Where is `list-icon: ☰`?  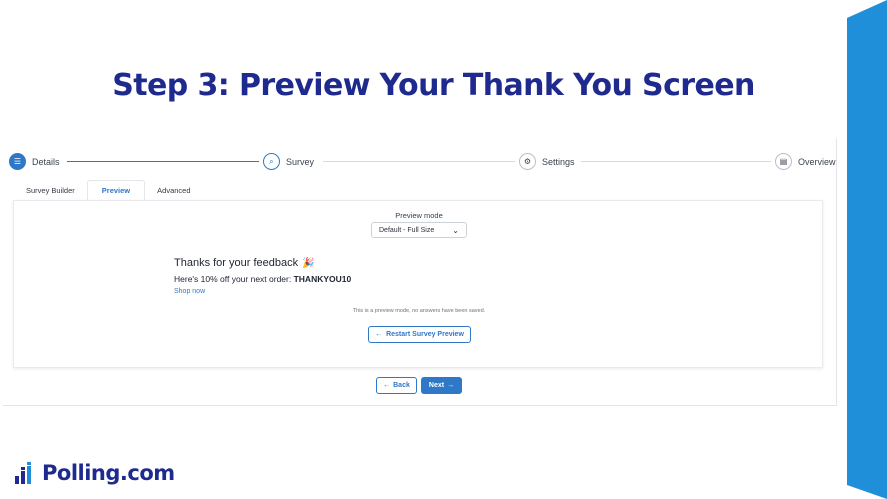 list-icon: ☰ is located at coordinates (17, 161).